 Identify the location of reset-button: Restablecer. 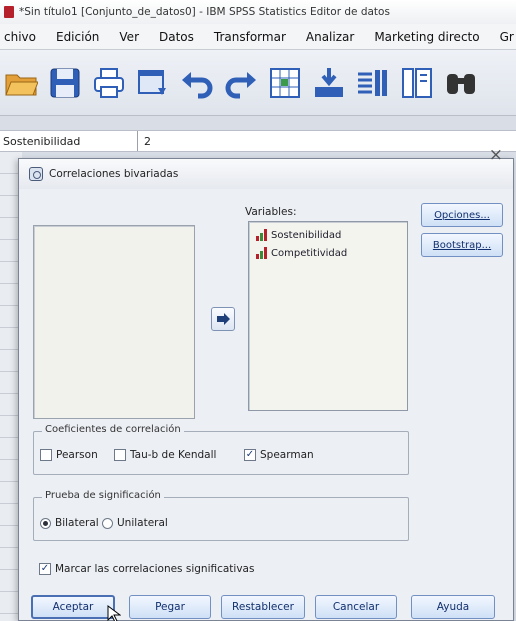
(263, 607).